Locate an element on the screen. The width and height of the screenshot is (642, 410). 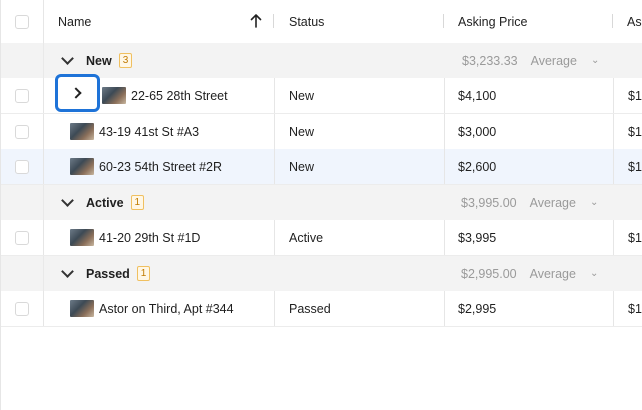
cell-name: 41-20 29th St #1D is located at coordinates (135, 237).